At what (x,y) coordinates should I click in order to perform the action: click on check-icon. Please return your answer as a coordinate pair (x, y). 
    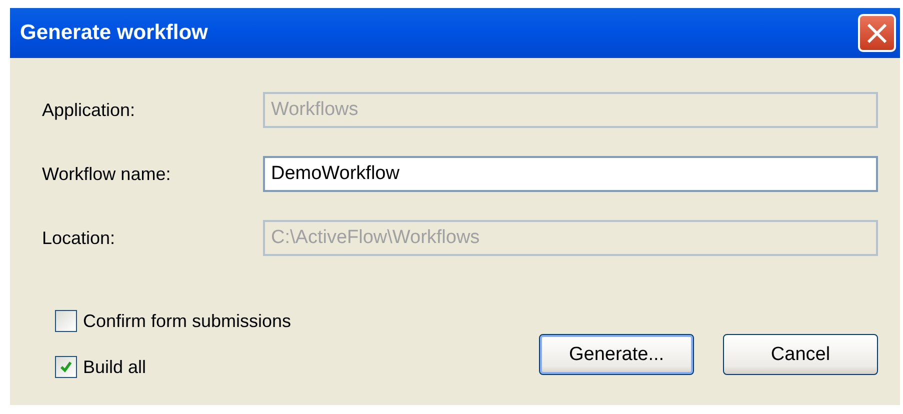
    Looking at the image, I should click on (66, 367).